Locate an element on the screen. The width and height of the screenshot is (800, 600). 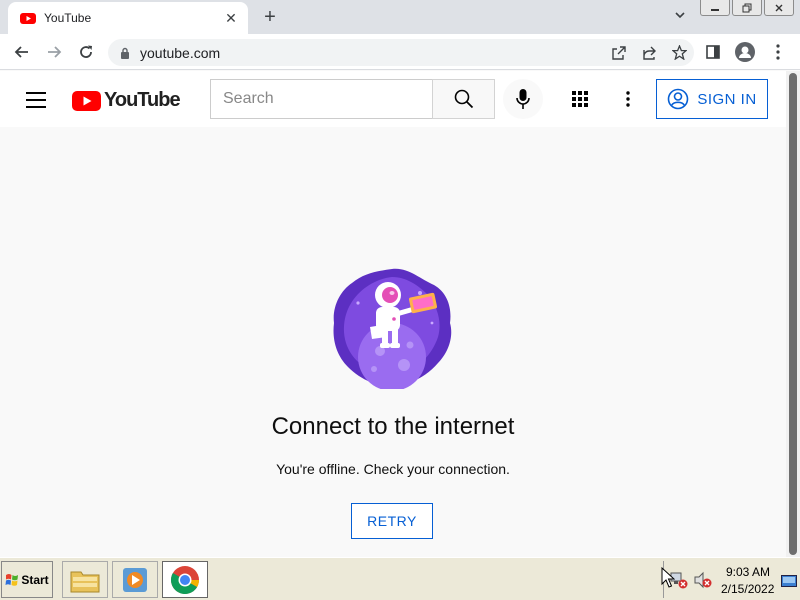
forward-arrow-icon is located at coordinates (55, 52).